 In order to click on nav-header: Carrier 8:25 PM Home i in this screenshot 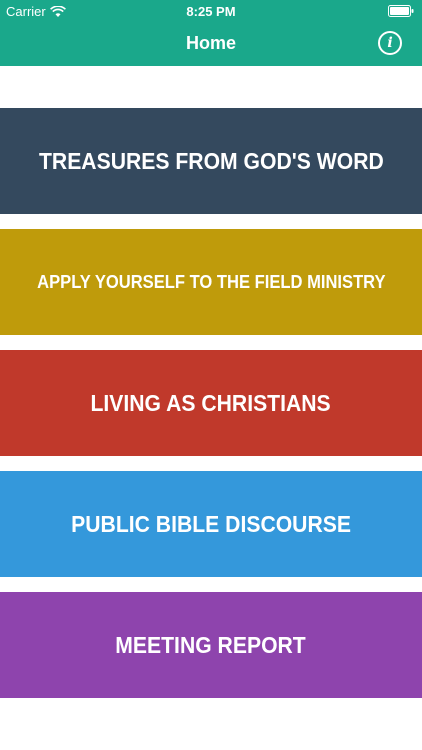, I will do `click(211, 33)`.